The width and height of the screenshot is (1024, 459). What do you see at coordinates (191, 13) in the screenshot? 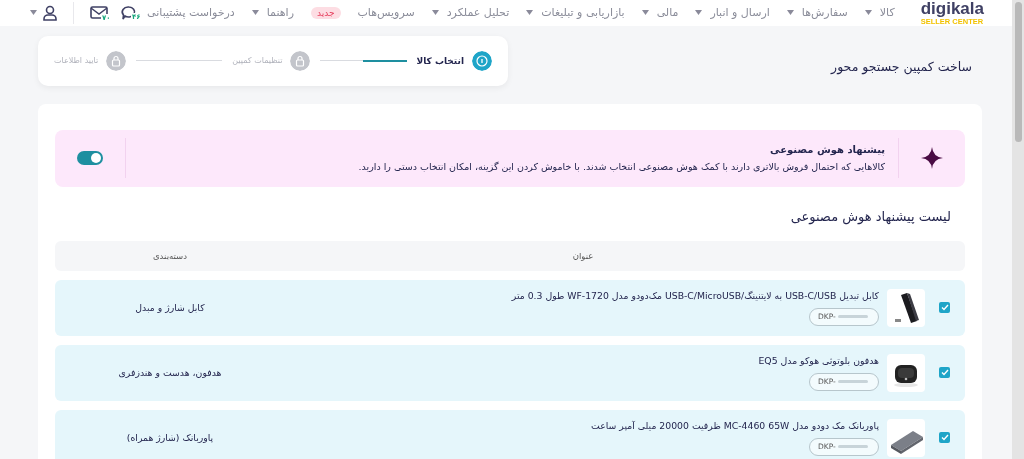
I see `nav-menu-item: درخواست پشتیبانی` at bounding box center [191, 13].